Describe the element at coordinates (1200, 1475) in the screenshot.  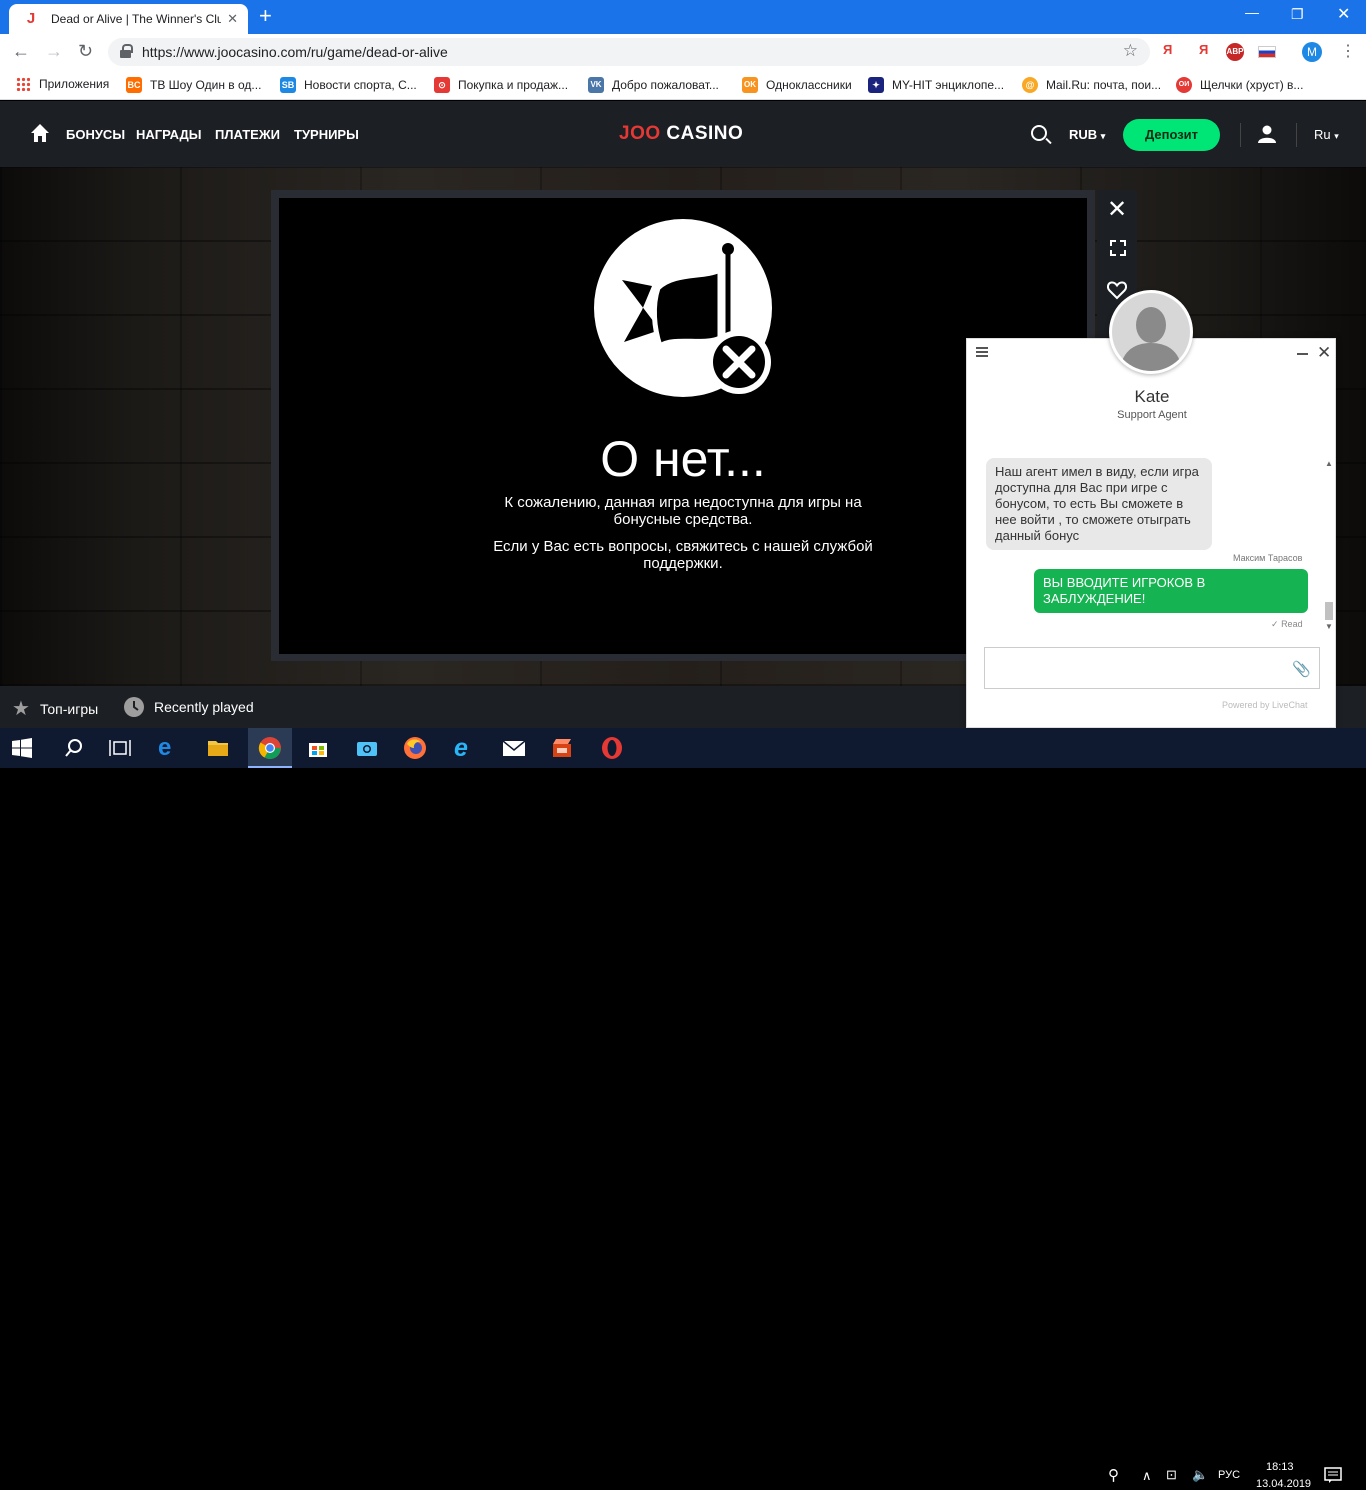
I see `volume-icon: 🔈` at that location.